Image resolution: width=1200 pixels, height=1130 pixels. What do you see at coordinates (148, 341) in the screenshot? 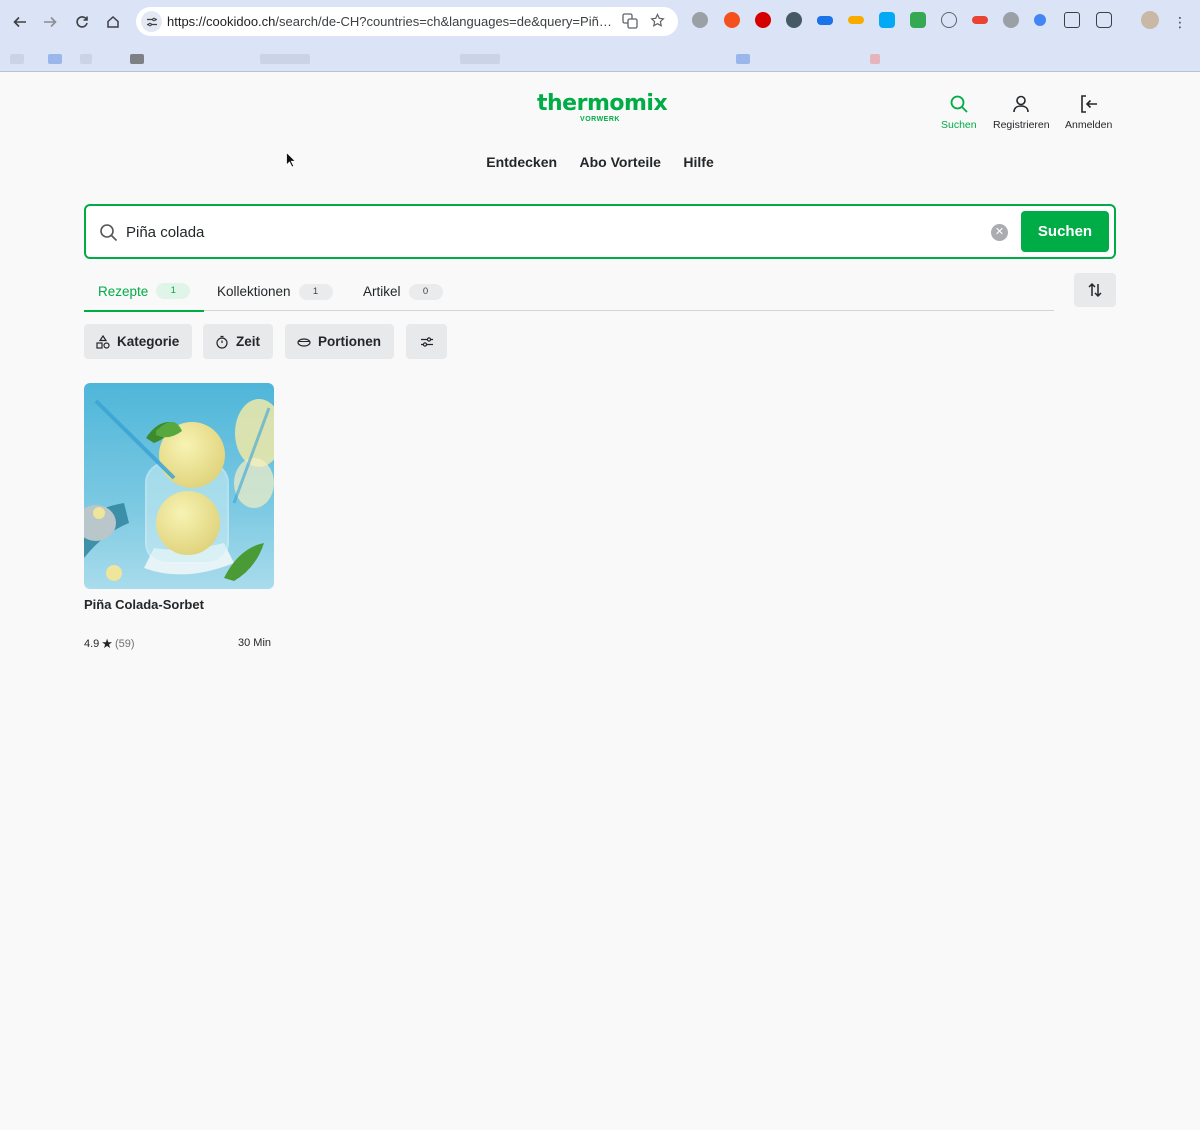
I see `filter-label: Kategorie` at bounding box center [148, 341].